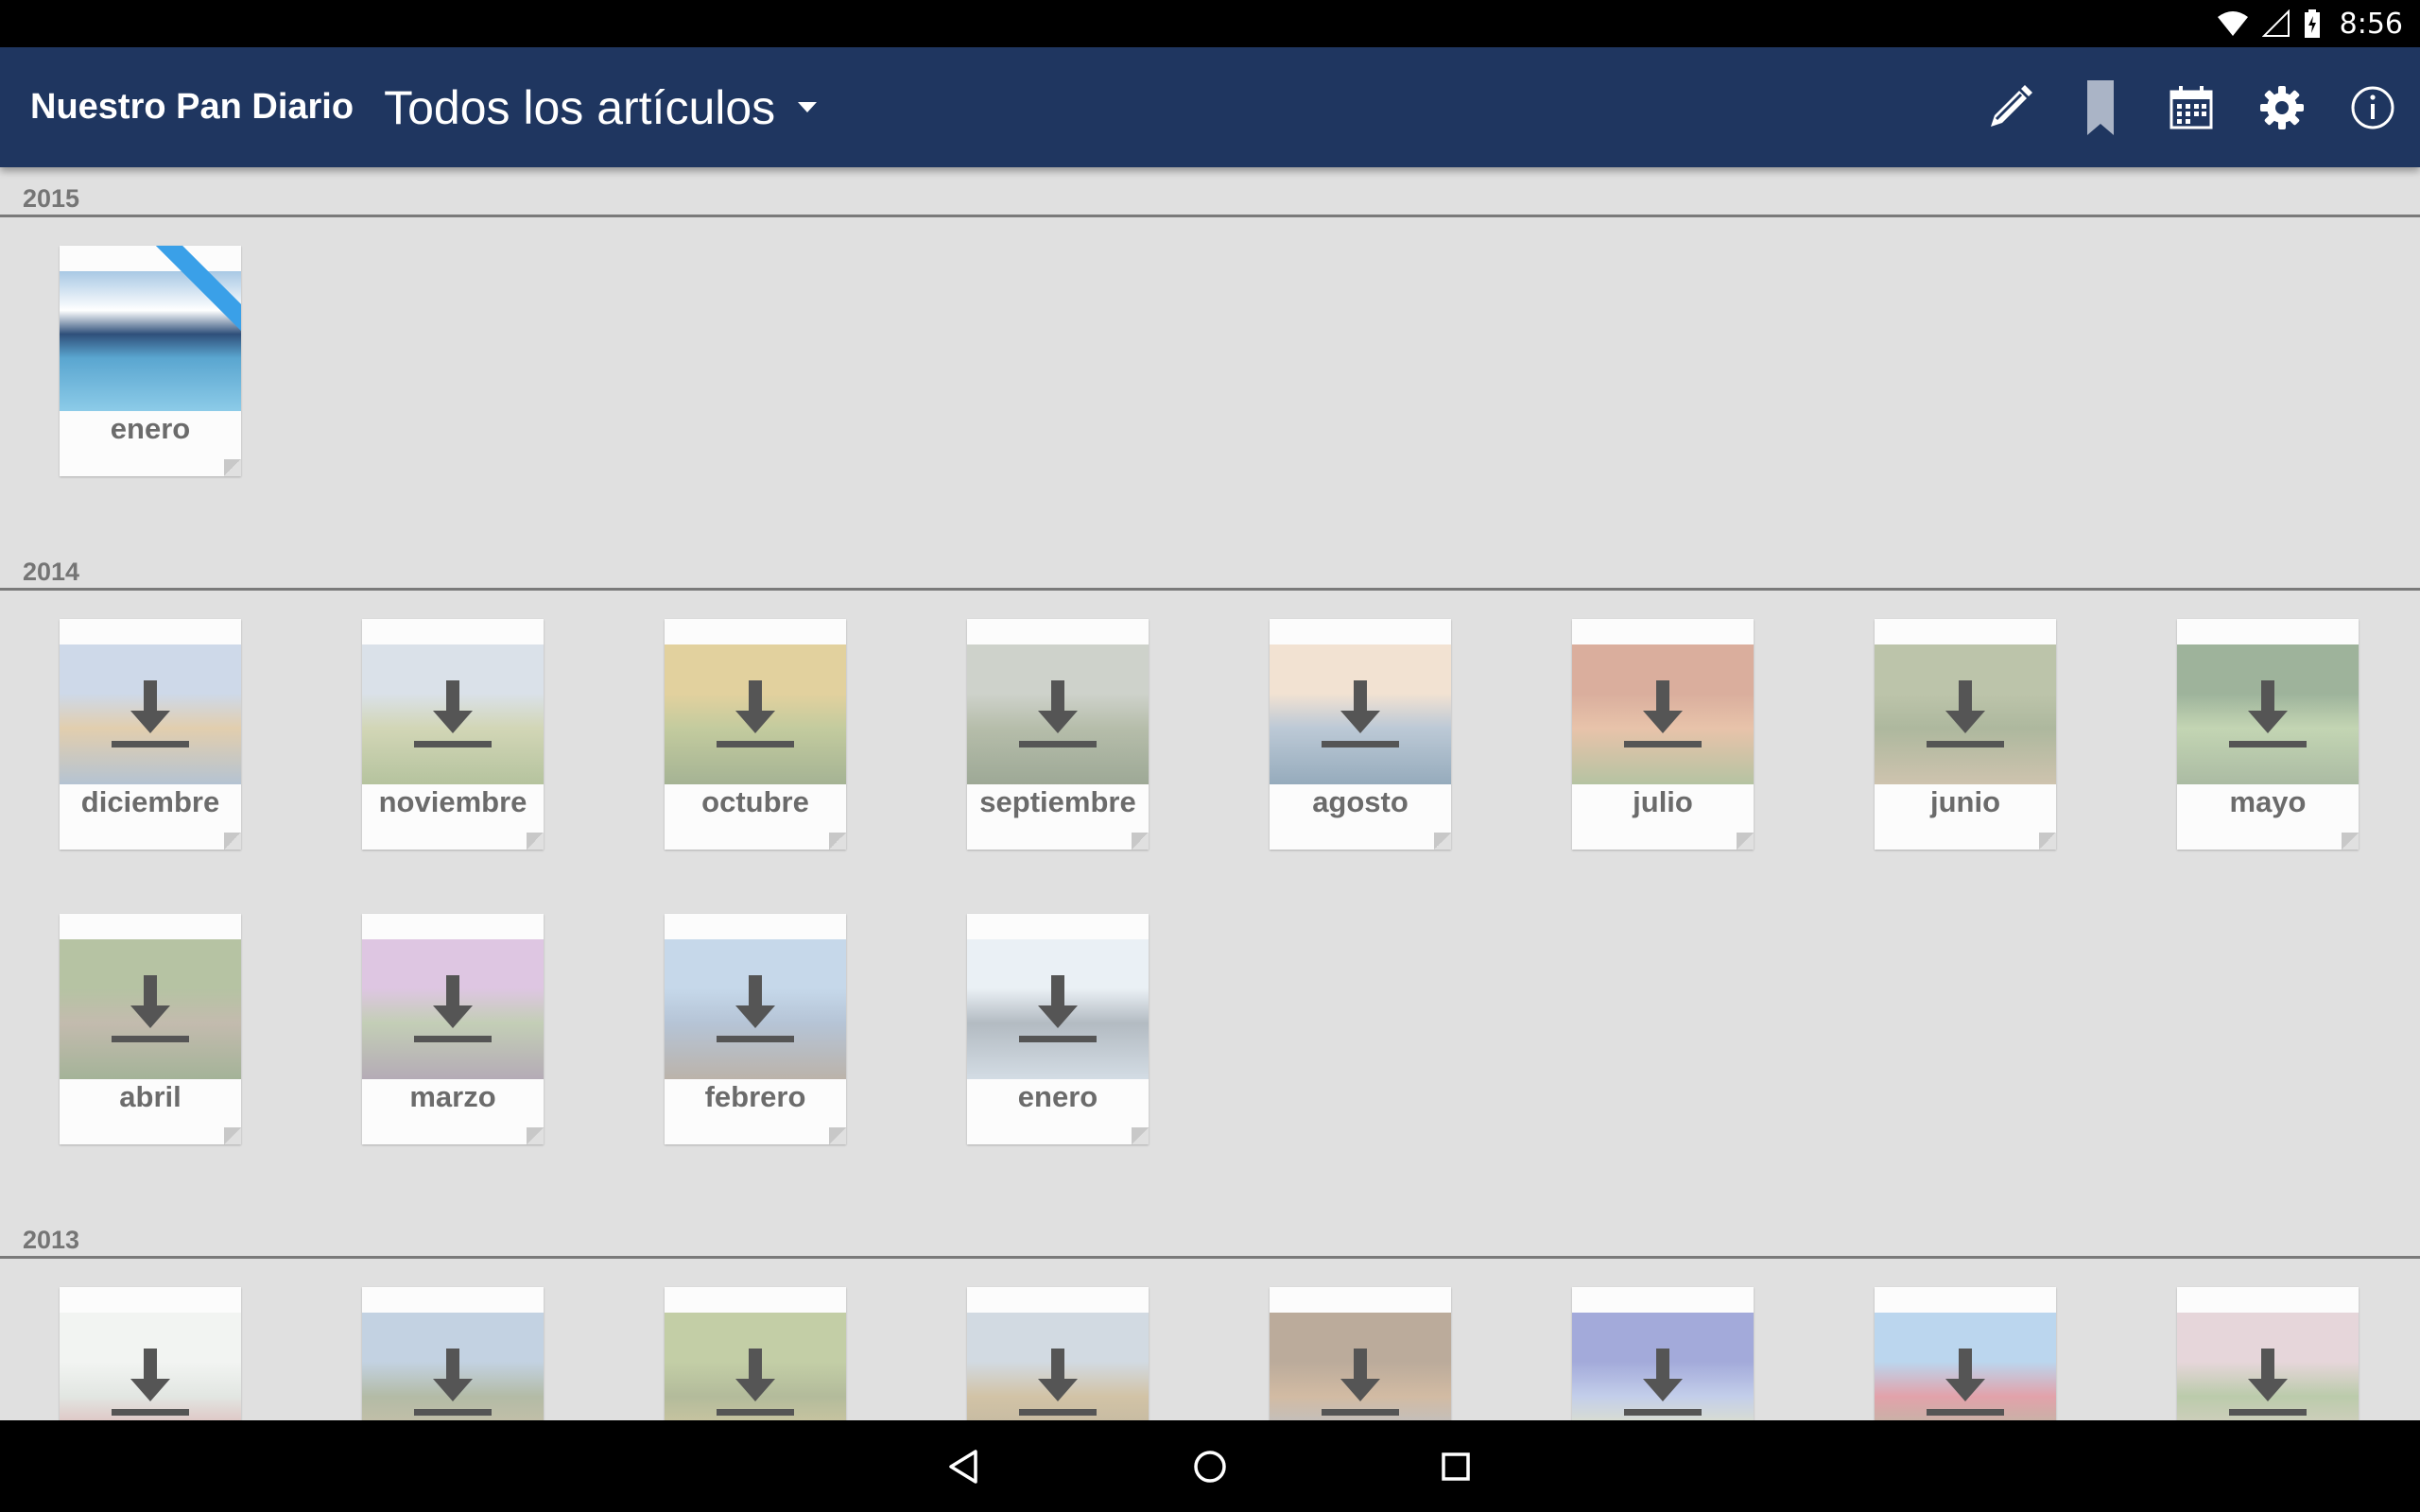 Image resolution: width=2420 pixels, height=1512 pixels. I want to click on bookmarks-button, so click(2100, 107).